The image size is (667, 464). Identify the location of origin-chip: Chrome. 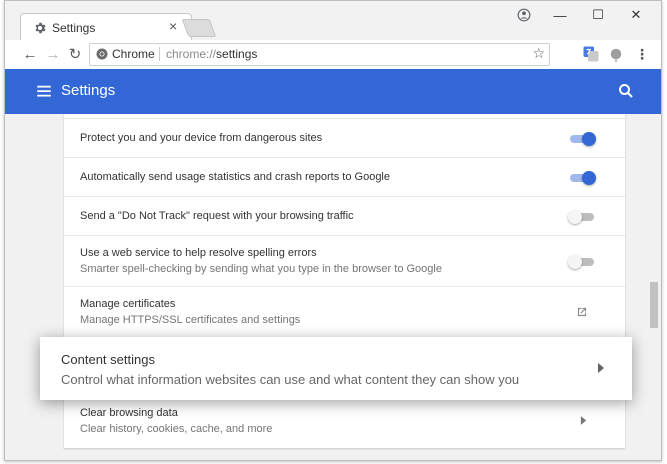
(133, 54).